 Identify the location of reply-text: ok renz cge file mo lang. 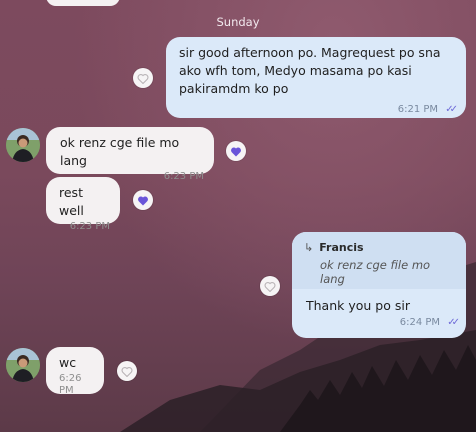
(375, 272).